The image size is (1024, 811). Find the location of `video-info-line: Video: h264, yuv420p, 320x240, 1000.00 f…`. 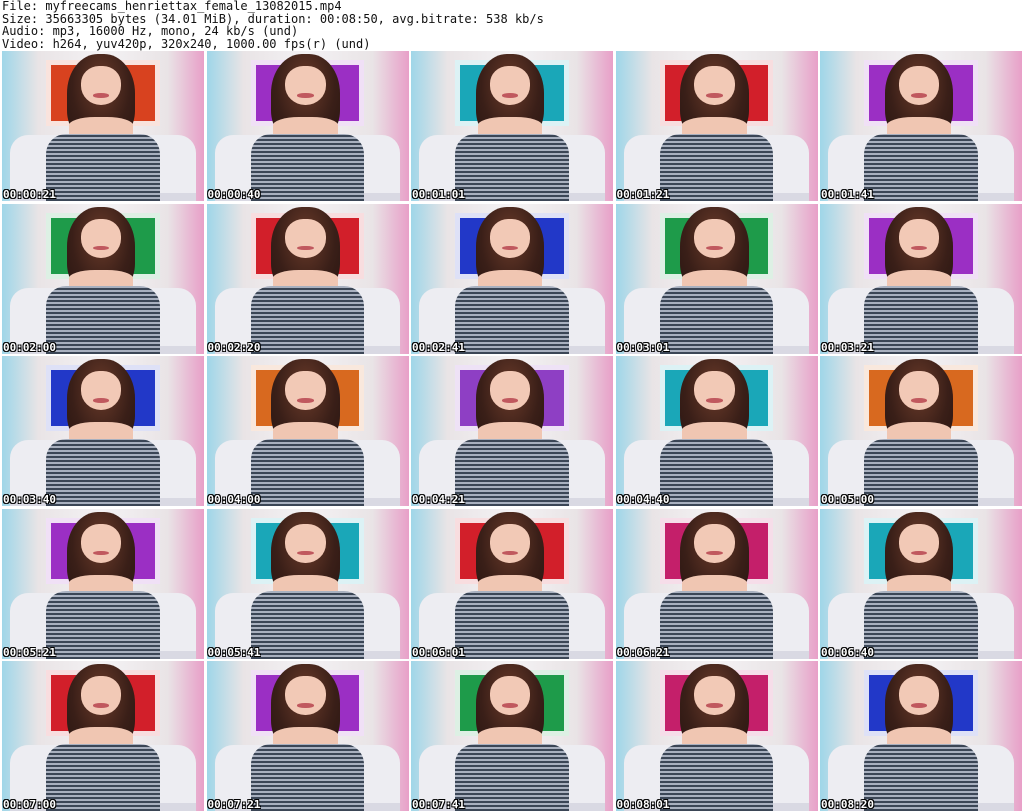

video-info-line: Video: h264, yuv420p, 320x240, 1000.00 f… is located at coordinates (186, 43).